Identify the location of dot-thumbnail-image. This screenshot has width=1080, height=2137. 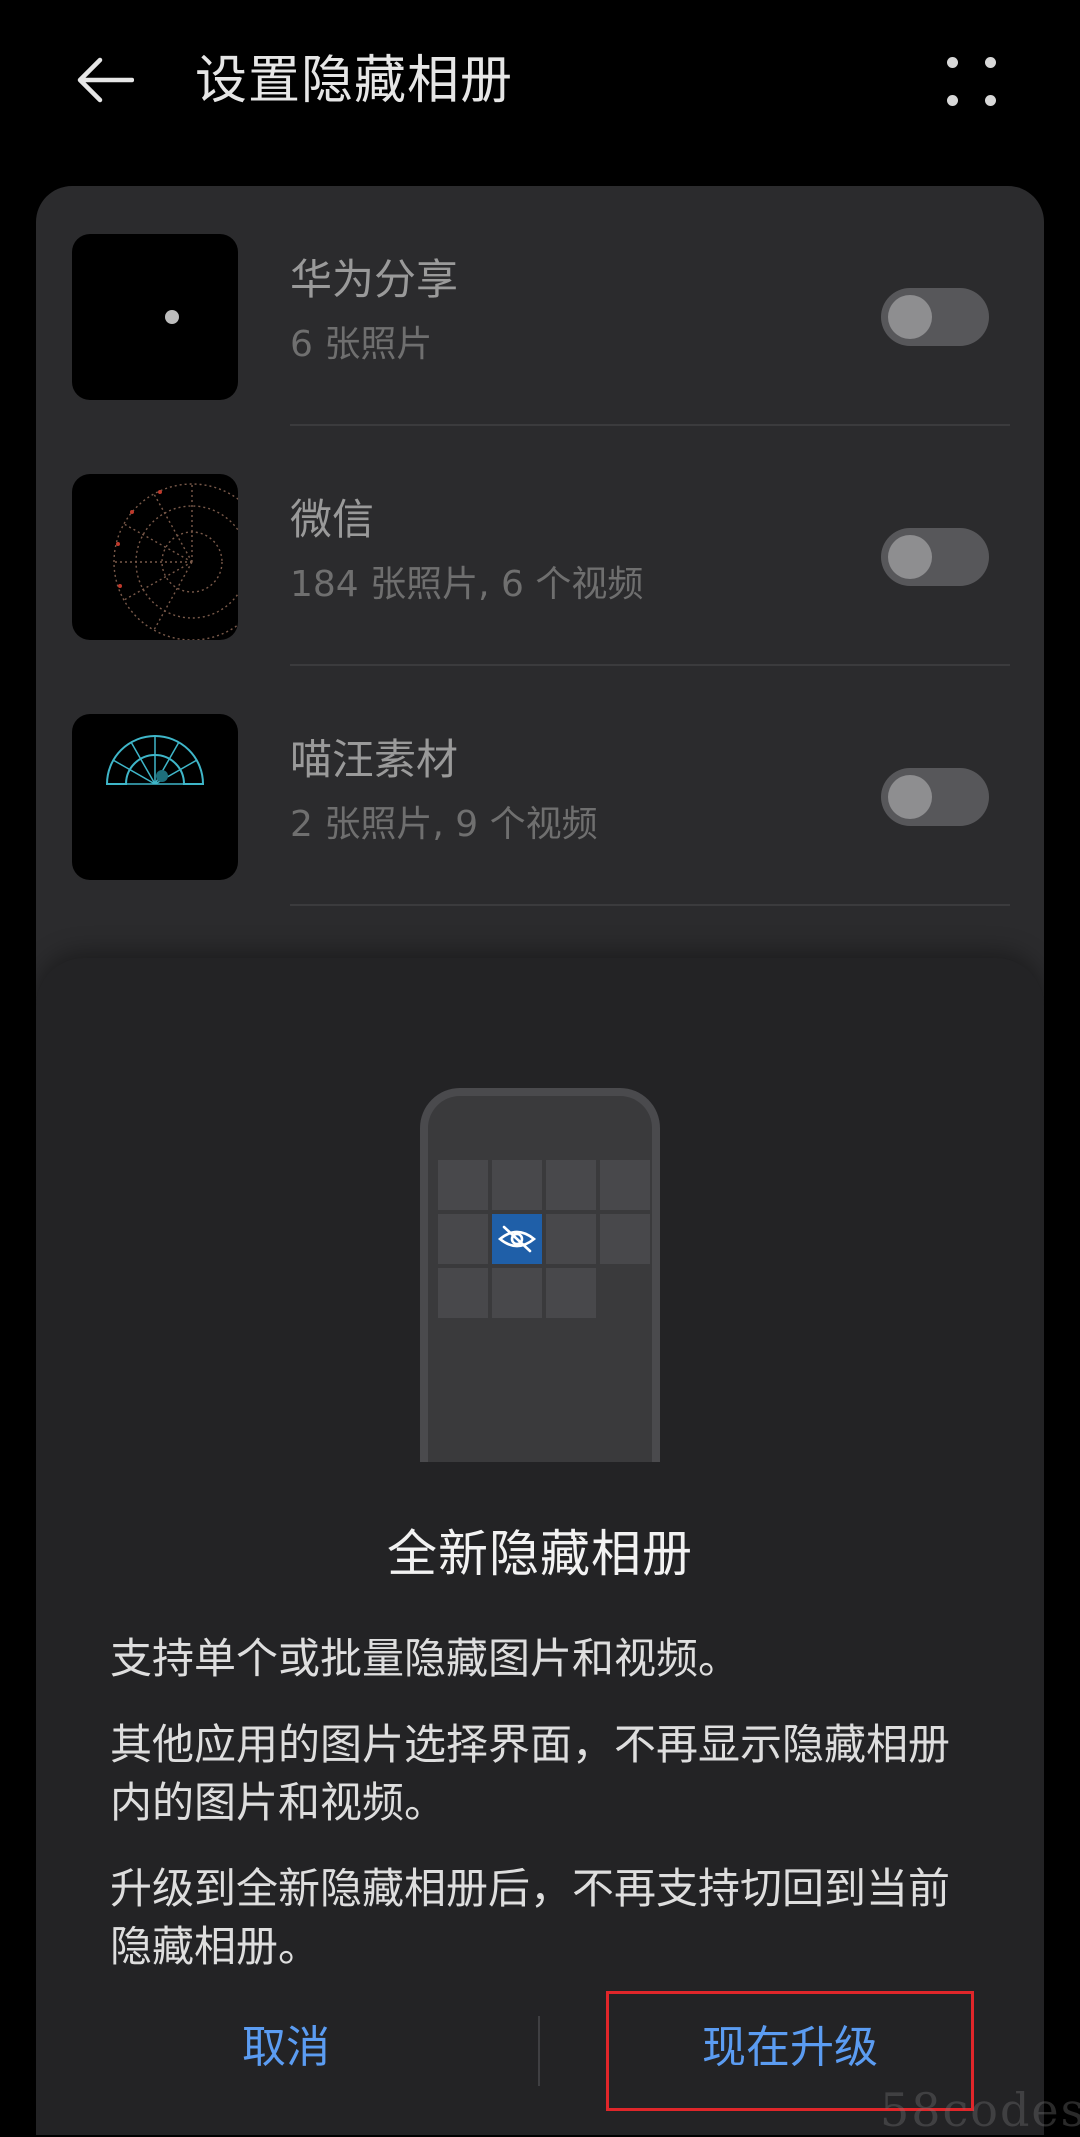
(172, 317).